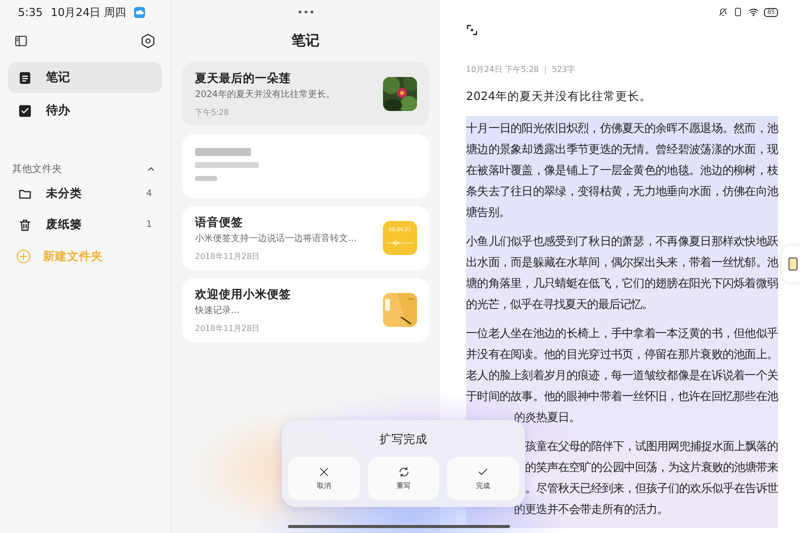  I want to click on body-text: 塘告别。, so click(488, 212).